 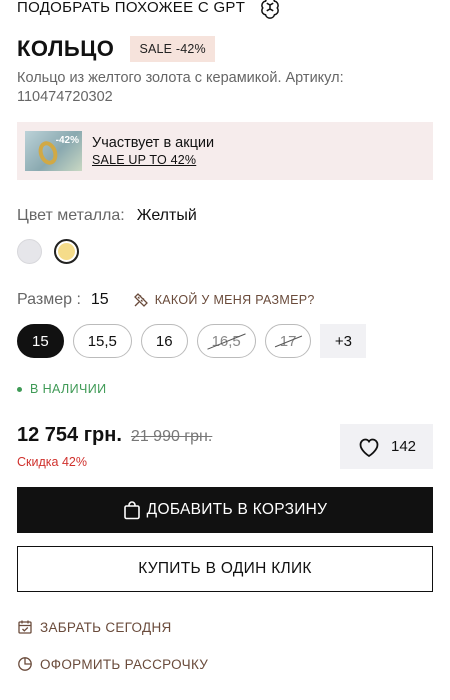 I want to click on size-option-15: 15, so click(x=40, y=341).